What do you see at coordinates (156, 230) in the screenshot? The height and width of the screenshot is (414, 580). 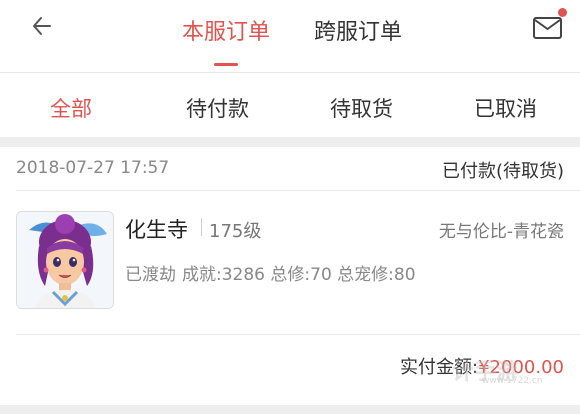 I see `character-class-name: 化生寺` at bounding box center [156, 230].